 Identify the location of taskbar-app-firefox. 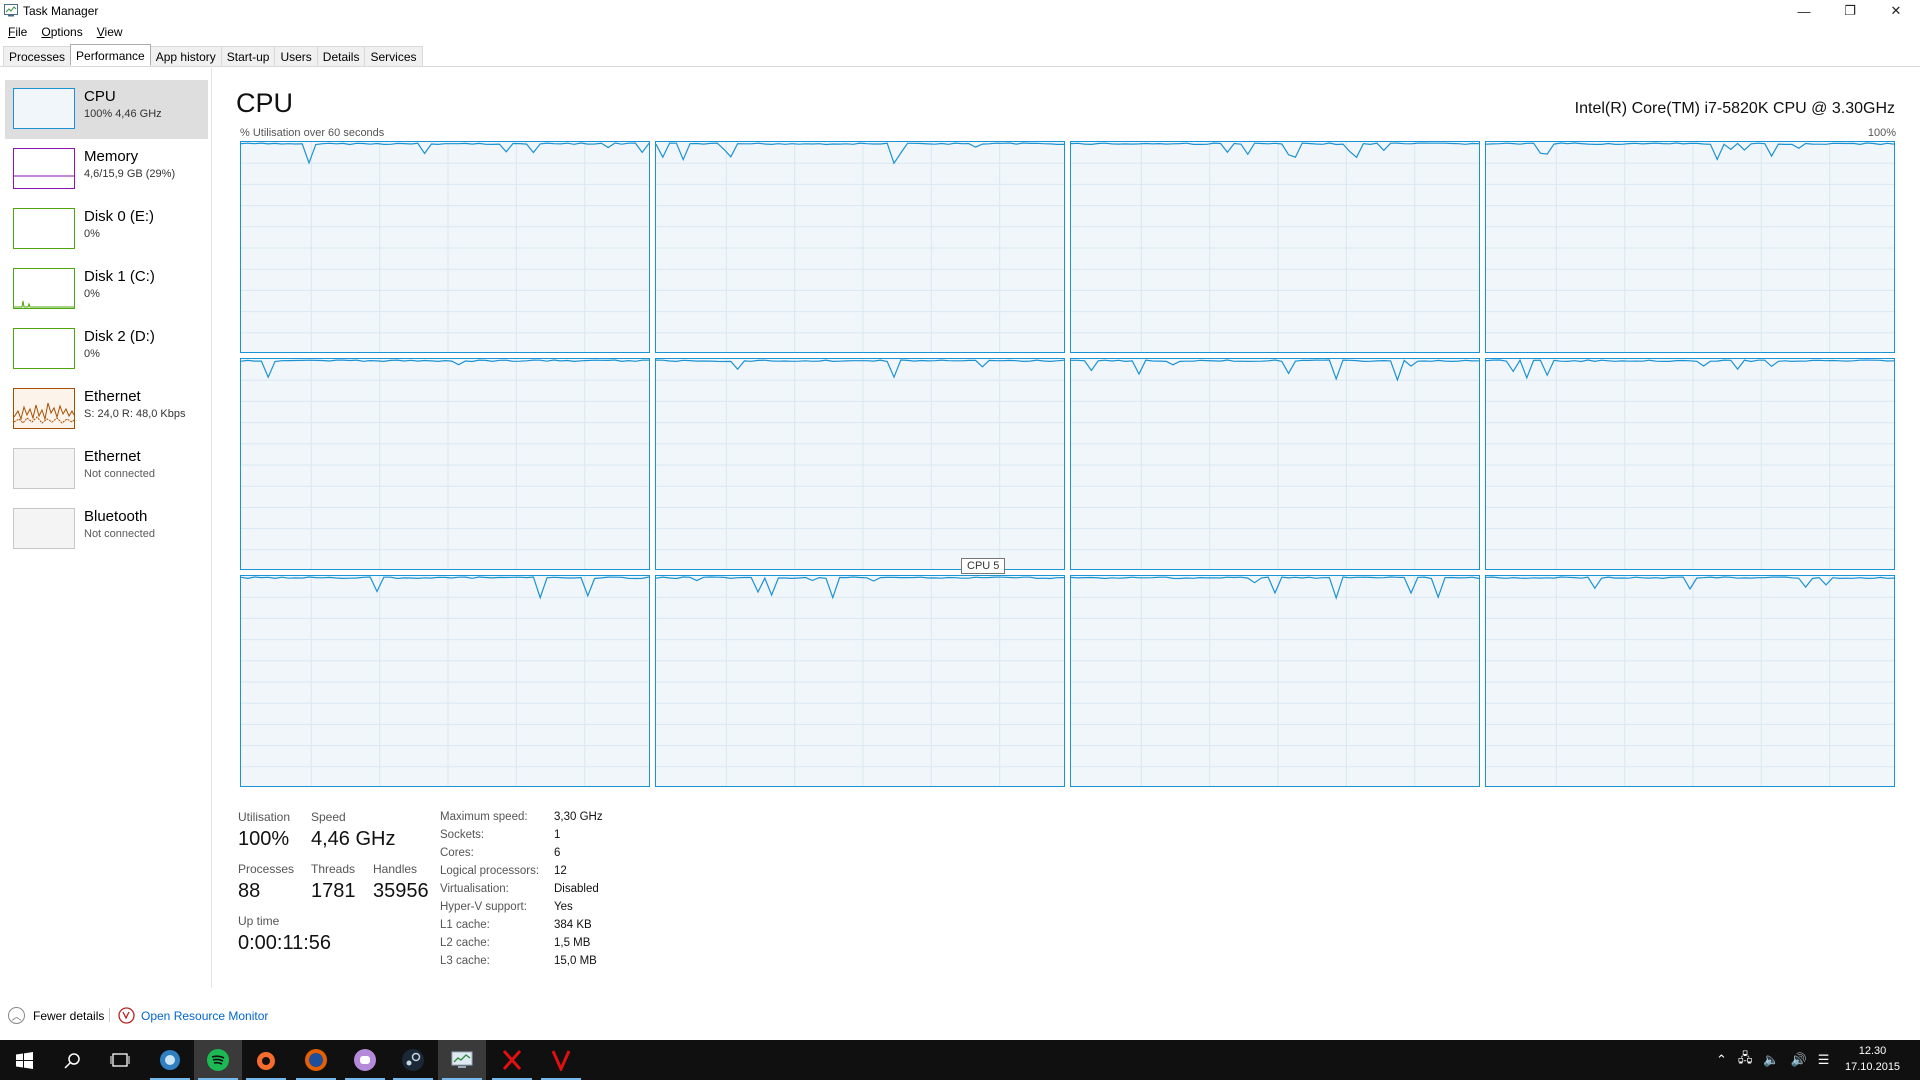
(316, 1060).